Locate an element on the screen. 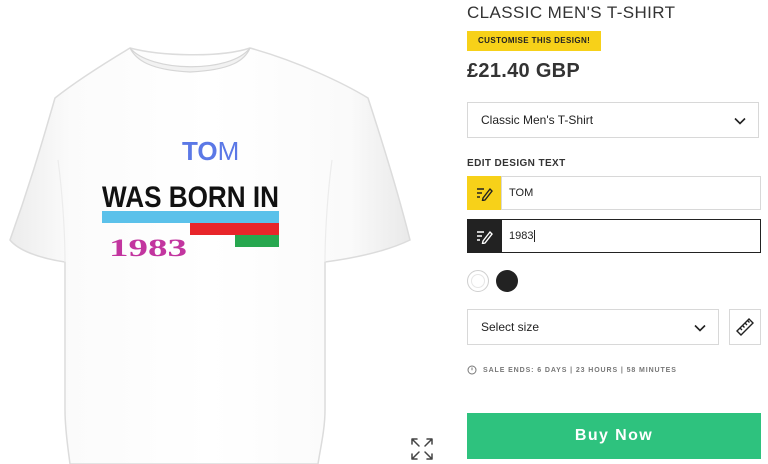 The image size is (768, 464). product-price: £21.40 GBP is located at coordinates (524, 71).